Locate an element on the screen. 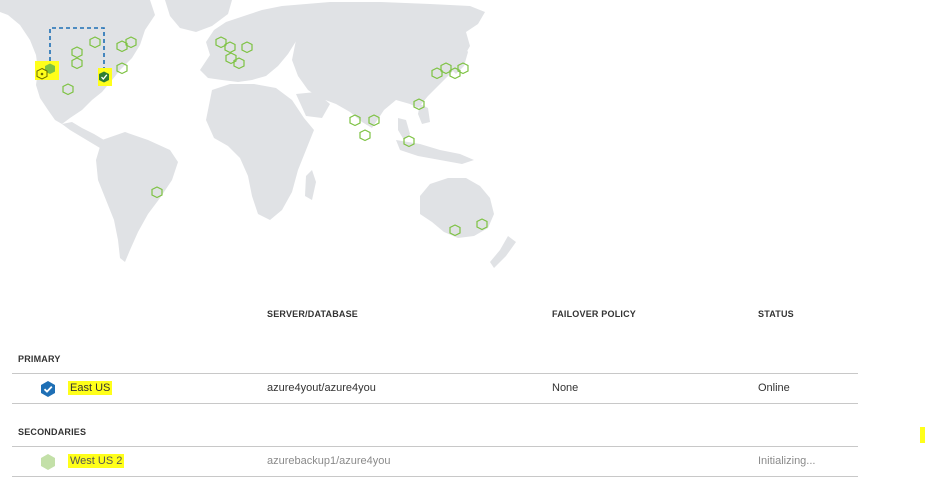  land-north-america is located at coordinates (77, 62).